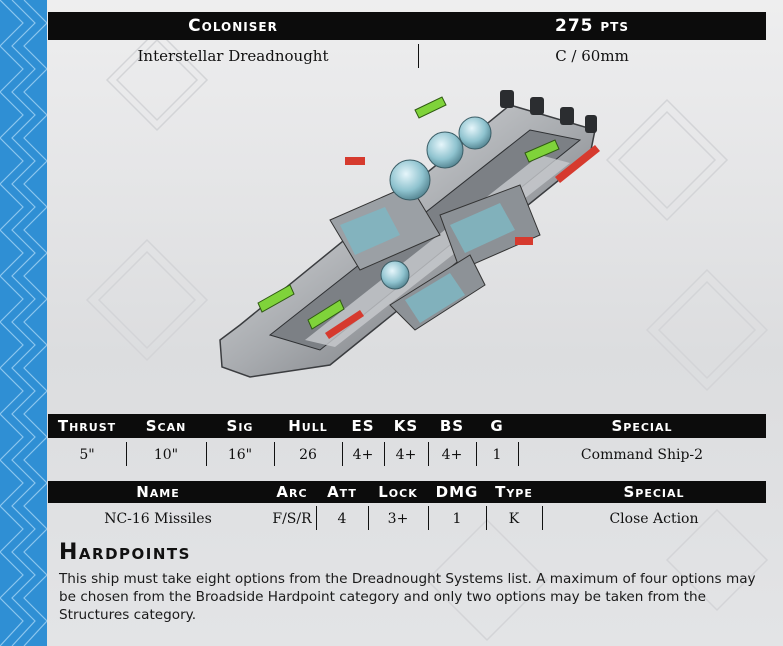  Describe the element at coordinates (233, 26) in the screenshot. I see `ship-name: Coloniser` at that location.